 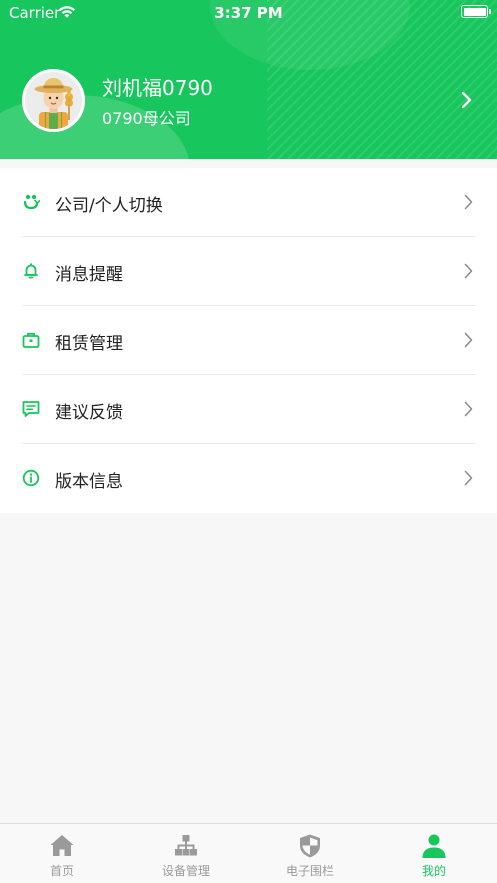 What do you see at coordinates (89, 482) in the screenshot?
I see `menu-item-label: 版本信息` at bounding box center [89, 482].